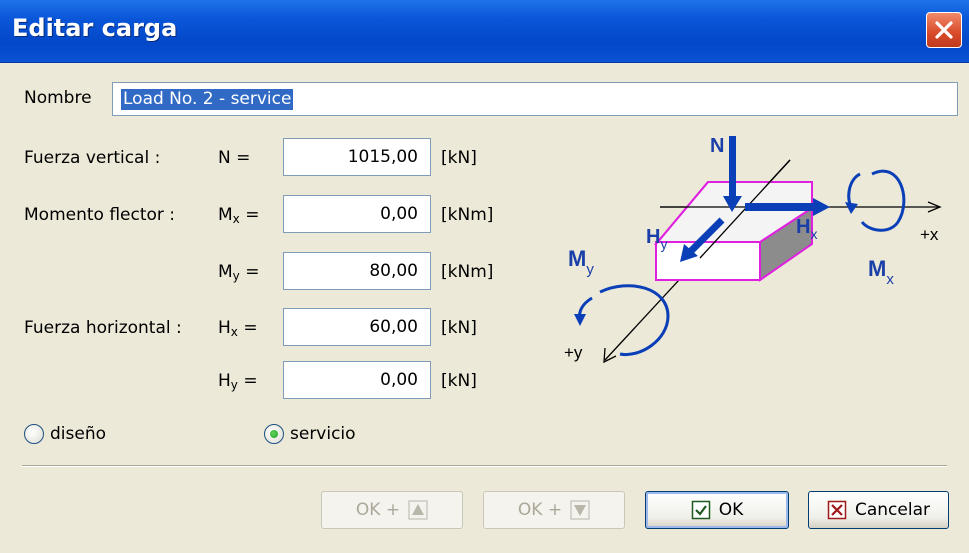 The width and height of the screenshot is (969, 553). Describe the element at coordinates (95, 28) in the screenshot. I see `window-title: Editar carga` at that location.